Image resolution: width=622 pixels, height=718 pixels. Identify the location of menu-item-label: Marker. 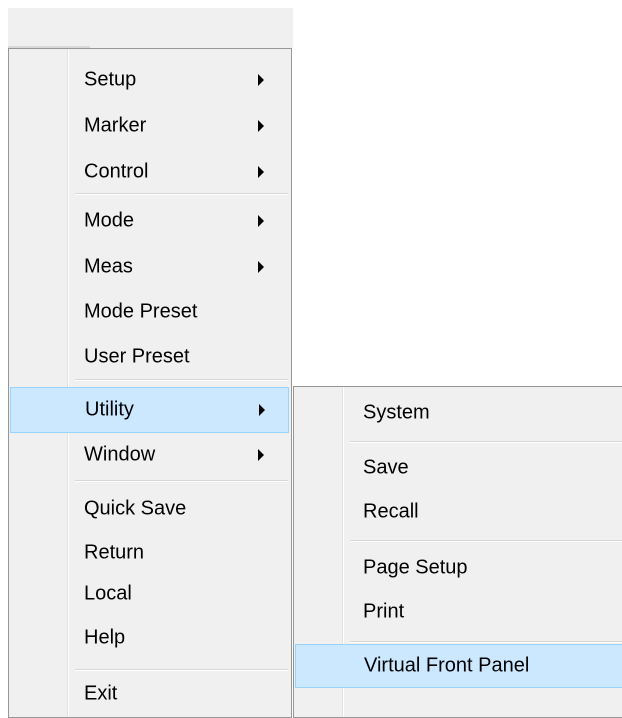
(115, 125).